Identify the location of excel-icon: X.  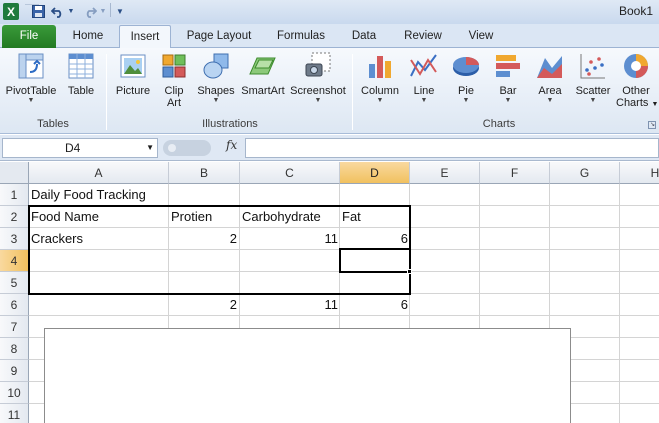
(11, 11).